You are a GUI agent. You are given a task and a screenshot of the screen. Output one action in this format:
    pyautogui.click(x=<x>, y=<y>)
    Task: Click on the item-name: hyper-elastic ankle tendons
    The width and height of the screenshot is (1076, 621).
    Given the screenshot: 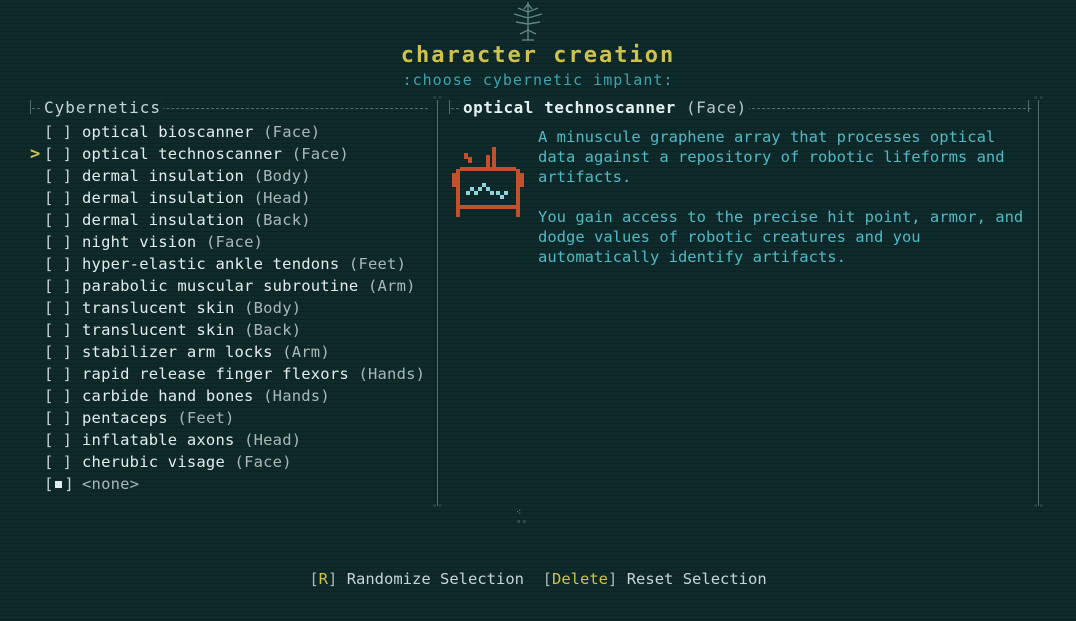 What is the action you would take?
    pyautogui.click(x=211, y=264)
    